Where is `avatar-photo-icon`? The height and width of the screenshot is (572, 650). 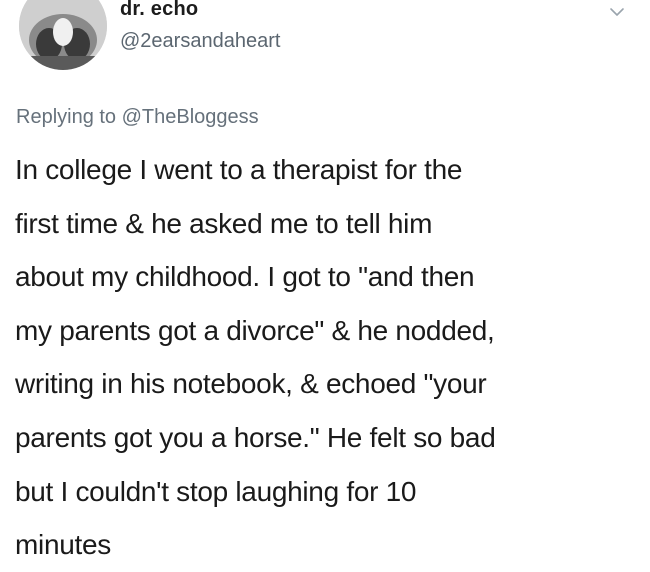 avatar-photo-icon is located at coordinates (63, 35).